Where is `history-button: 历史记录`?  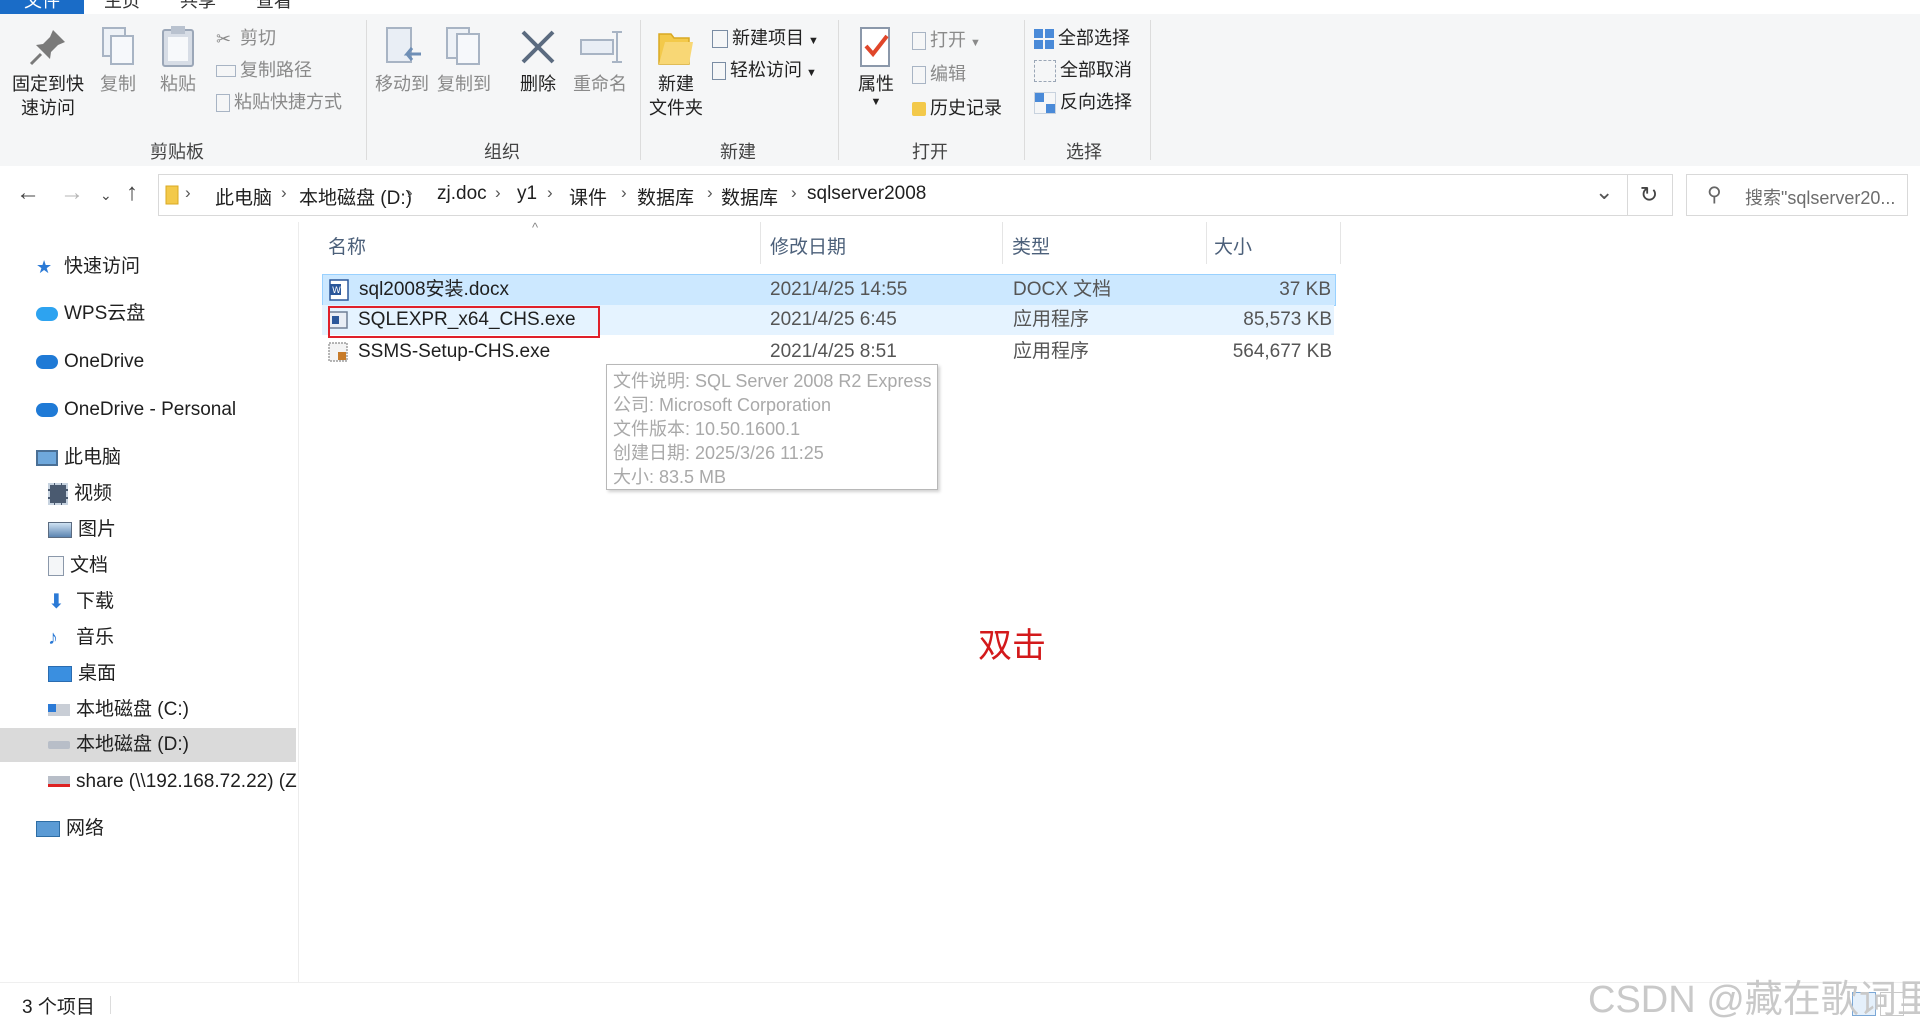 history-button: 历史记录 is located at coordinates (957, 108).